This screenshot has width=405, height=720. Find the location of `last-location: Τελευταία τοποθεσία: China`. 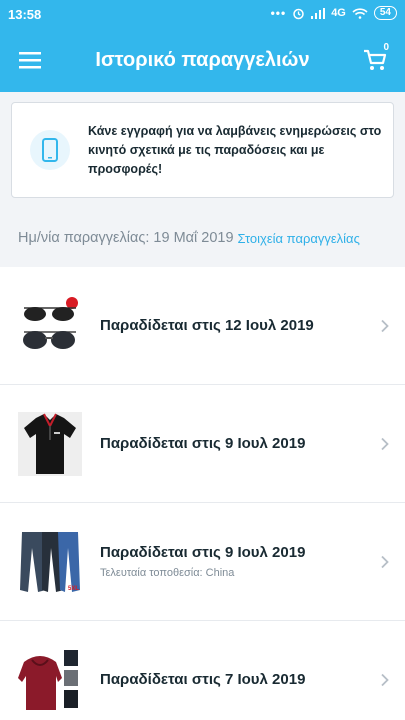

last-location: Τελευταία τοποθεσία: China is located at coordinates (167, 573).